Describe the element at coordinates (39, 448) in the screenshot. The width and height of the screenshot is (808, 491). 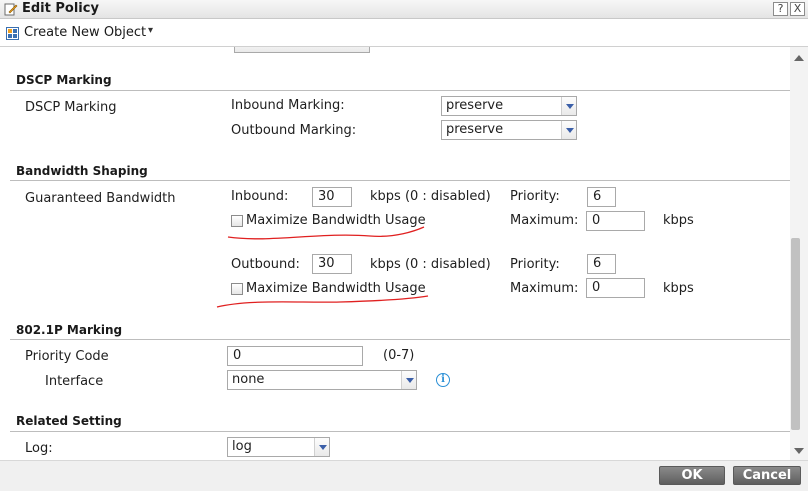
I see `log-label: Log:` at that location.